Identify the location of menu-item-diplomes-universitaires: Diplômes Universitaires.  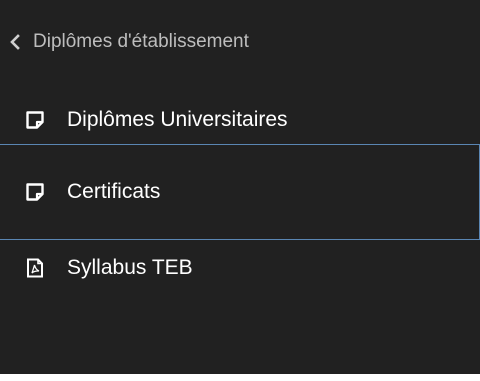
(235, 120).